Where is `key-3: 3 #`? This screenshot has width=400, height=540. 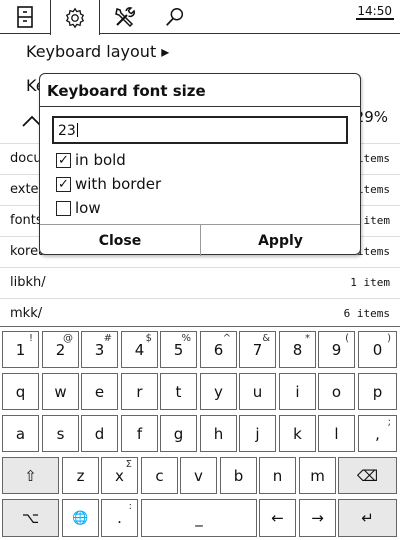 key-3: 3 # is located at coordinates (99, 349).